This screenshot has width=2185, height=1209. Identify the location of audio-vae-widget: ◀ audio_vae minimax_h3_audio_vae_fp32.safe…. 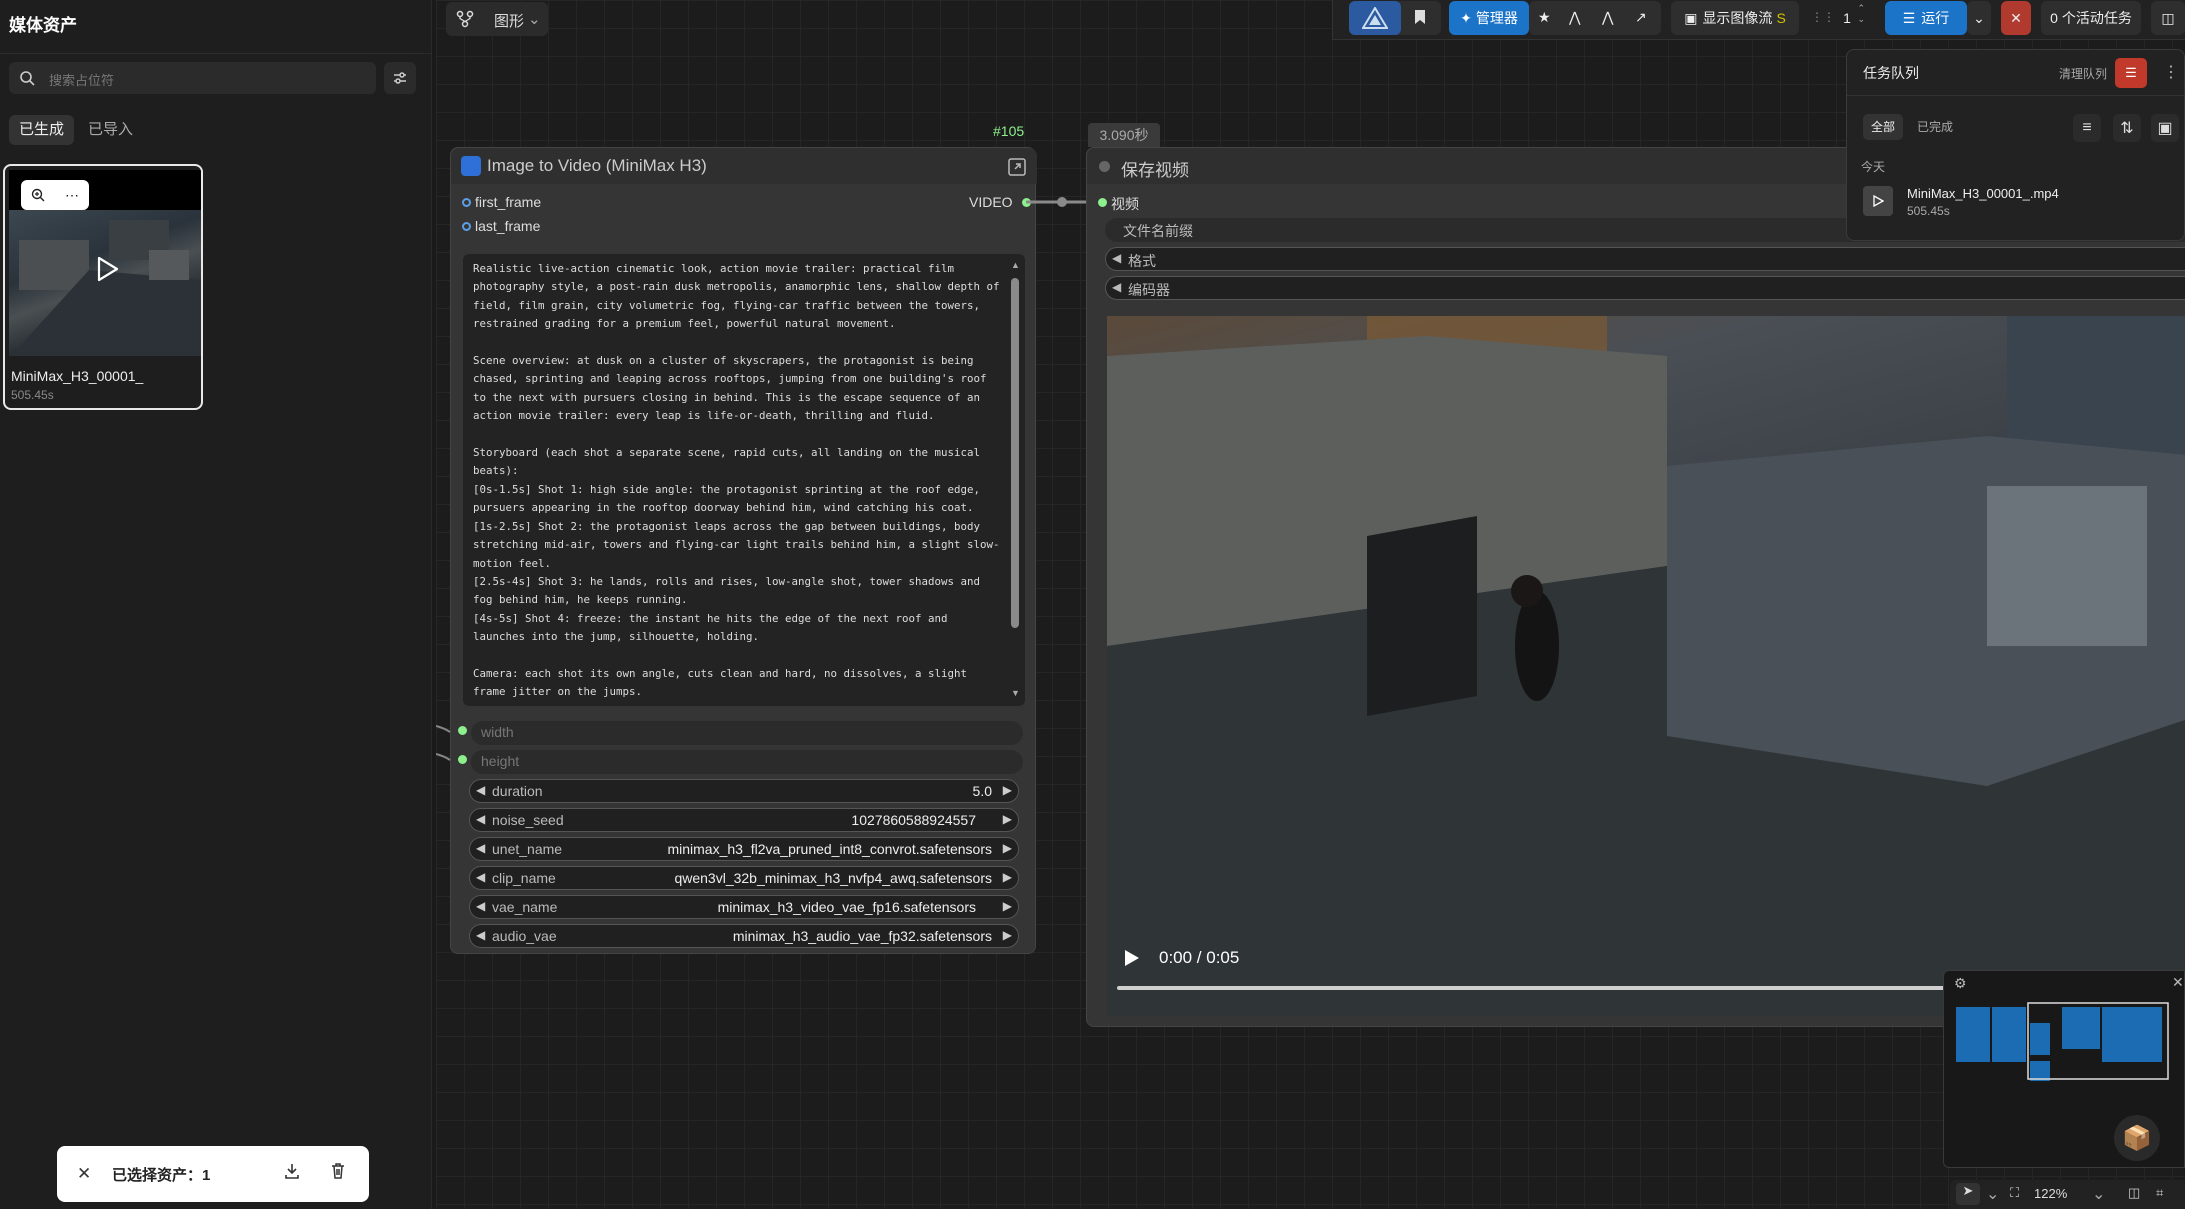
(744, 936).